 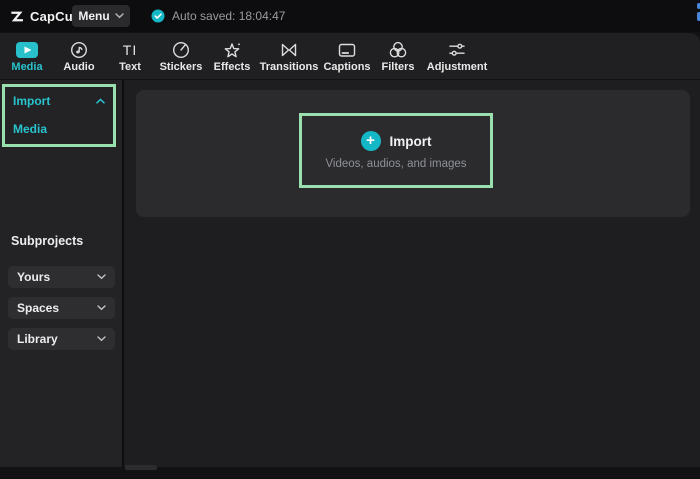 What do you see at coordinates (27, 66) in the screenshot?
I see `tab-media-label: Media` at bounding box center [27, 66].